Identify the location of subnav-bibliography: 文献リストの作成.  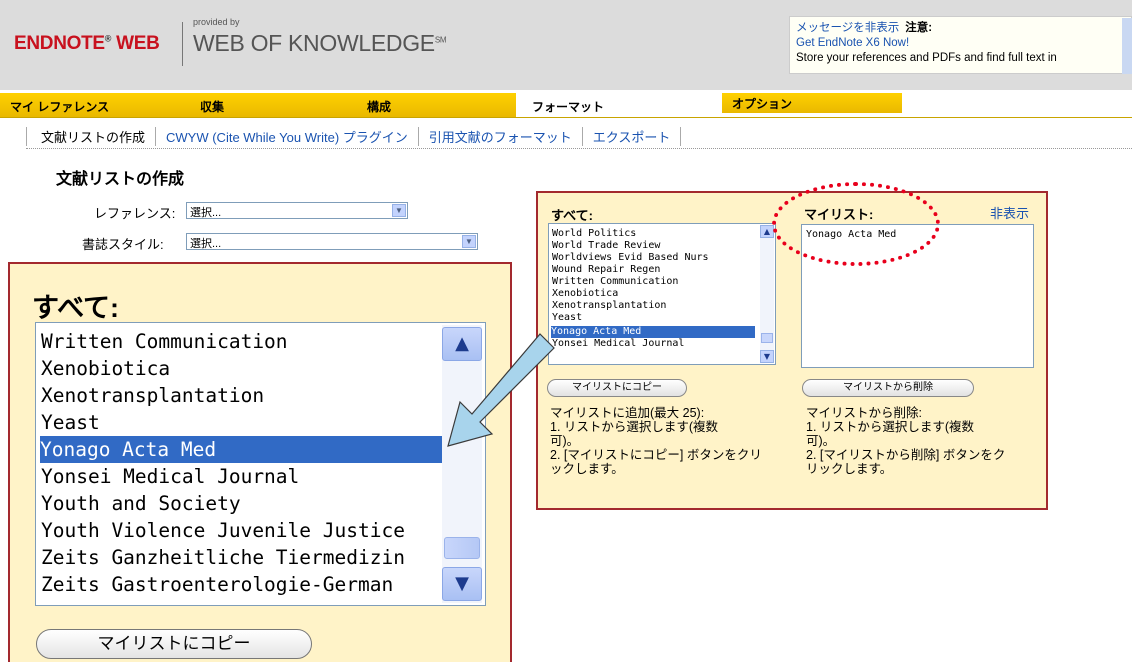
(91, 136).